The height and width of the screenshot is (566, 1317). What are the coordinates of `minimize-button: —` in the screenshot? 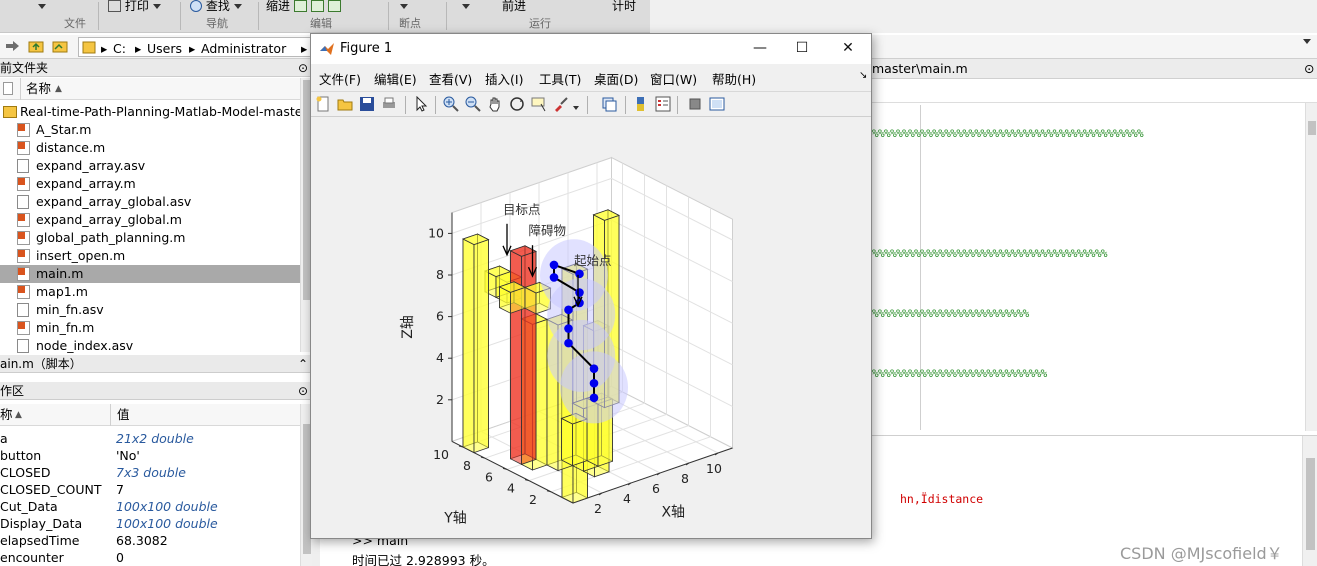 It's located at (760, 48).